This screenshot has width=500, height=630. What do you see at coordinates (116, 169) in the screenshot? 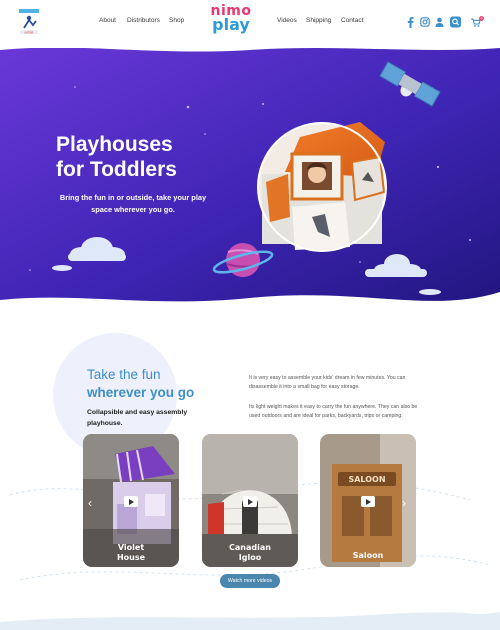
I see `hero-title-line2: for Toddlers` at bounding box center [116, 169].